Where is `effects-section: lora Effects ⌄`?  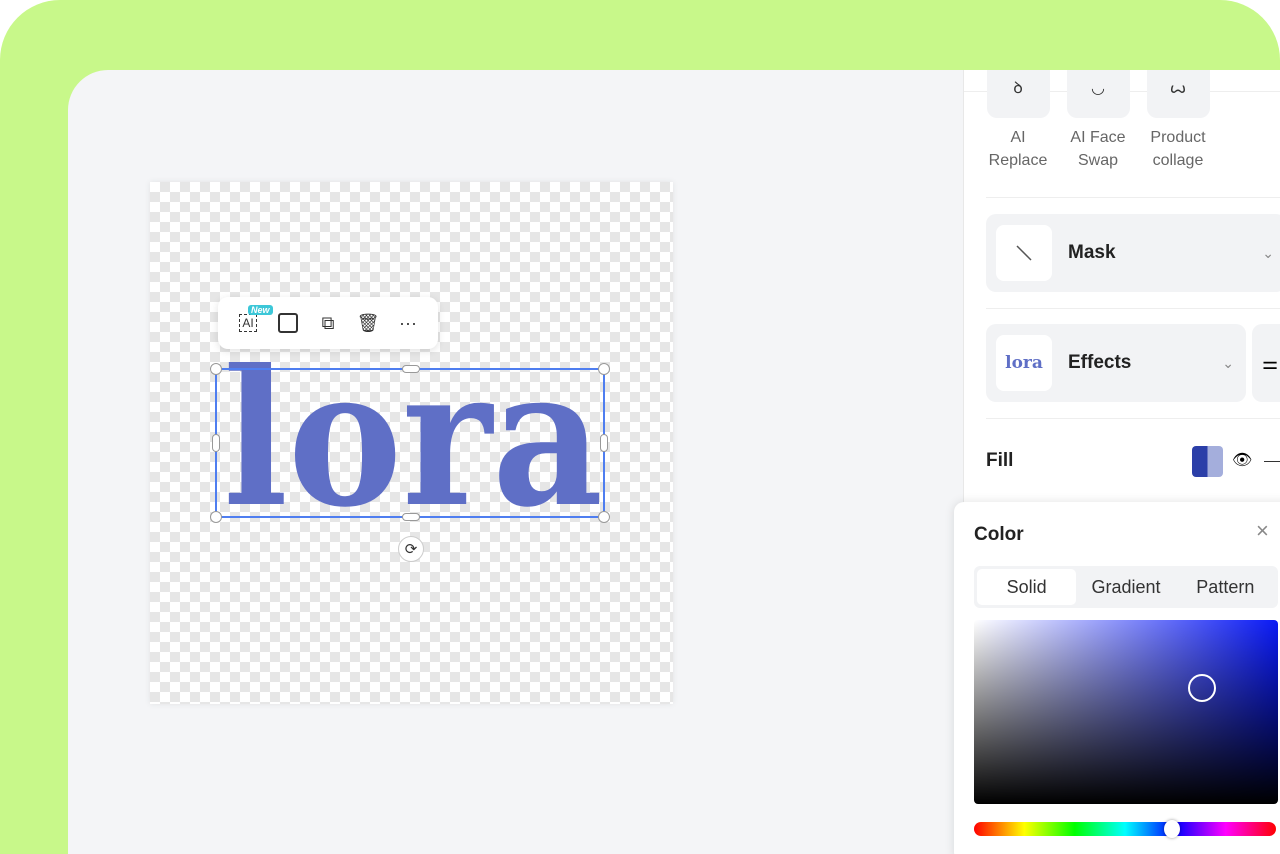 effects-section: lora Effects ⌄ is located at coordinates (1116, 363).